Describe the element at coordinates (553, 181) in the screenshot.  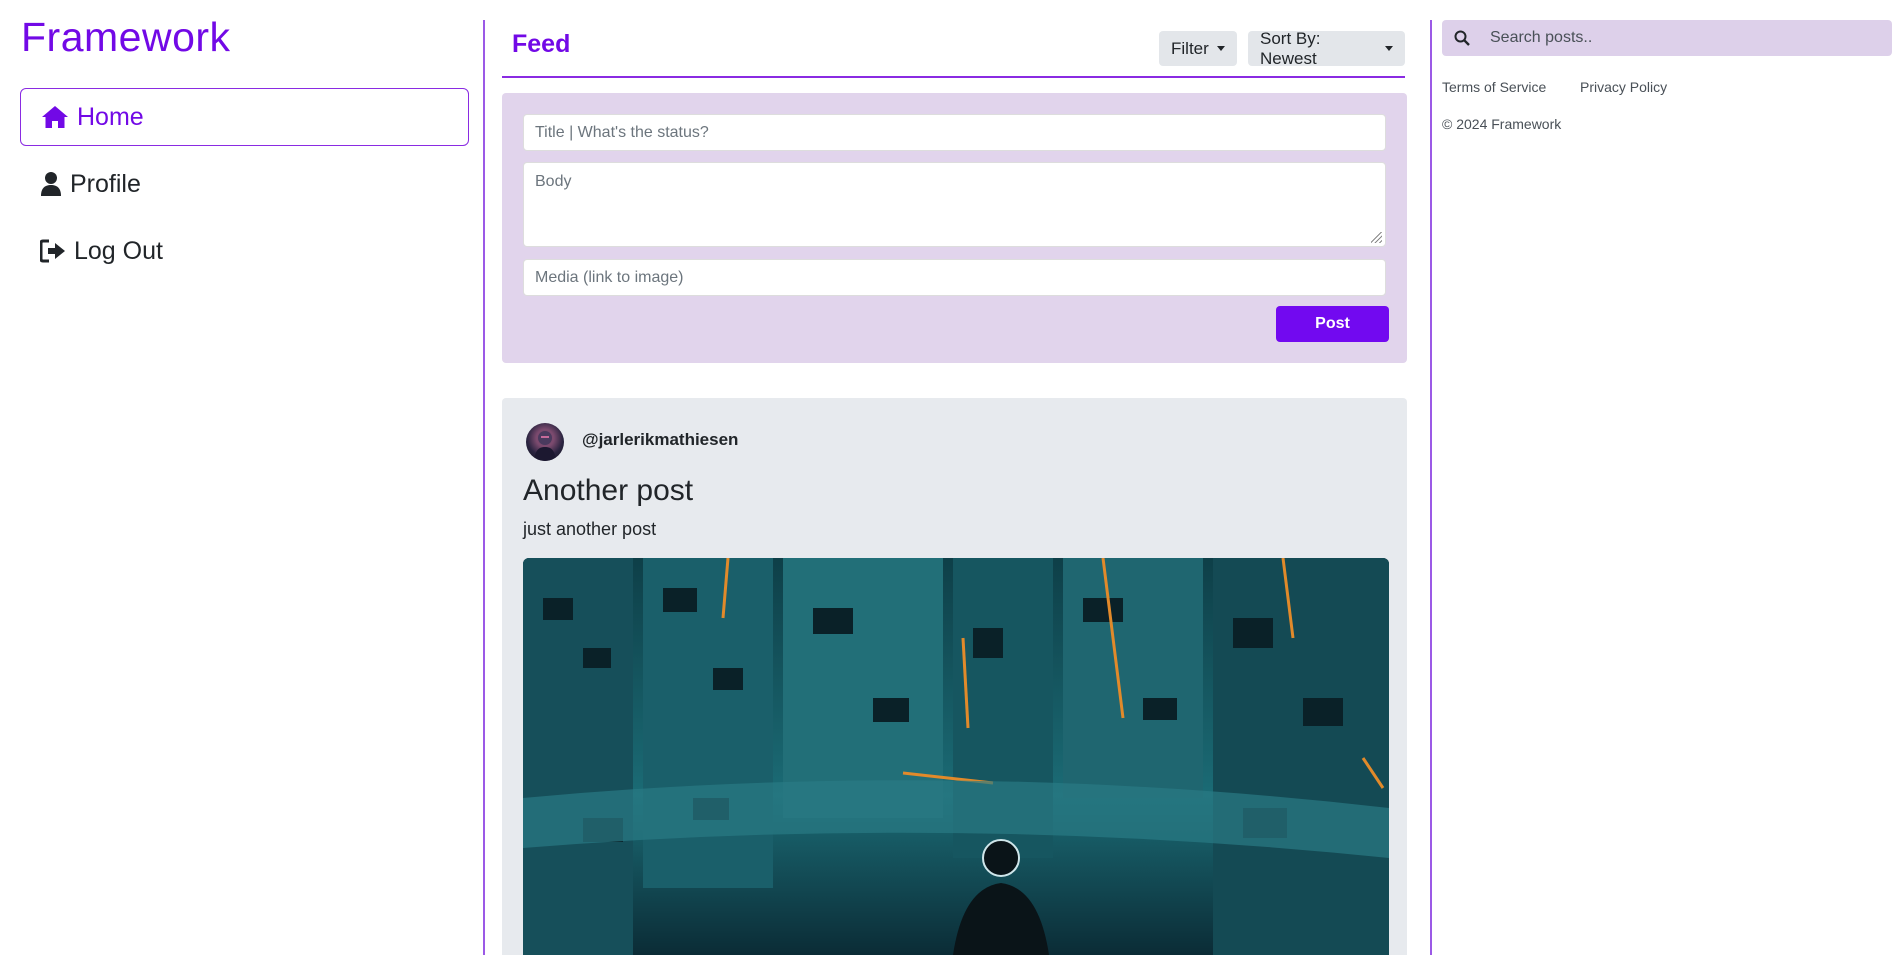
I see `body-placeholder: Body` at that location.